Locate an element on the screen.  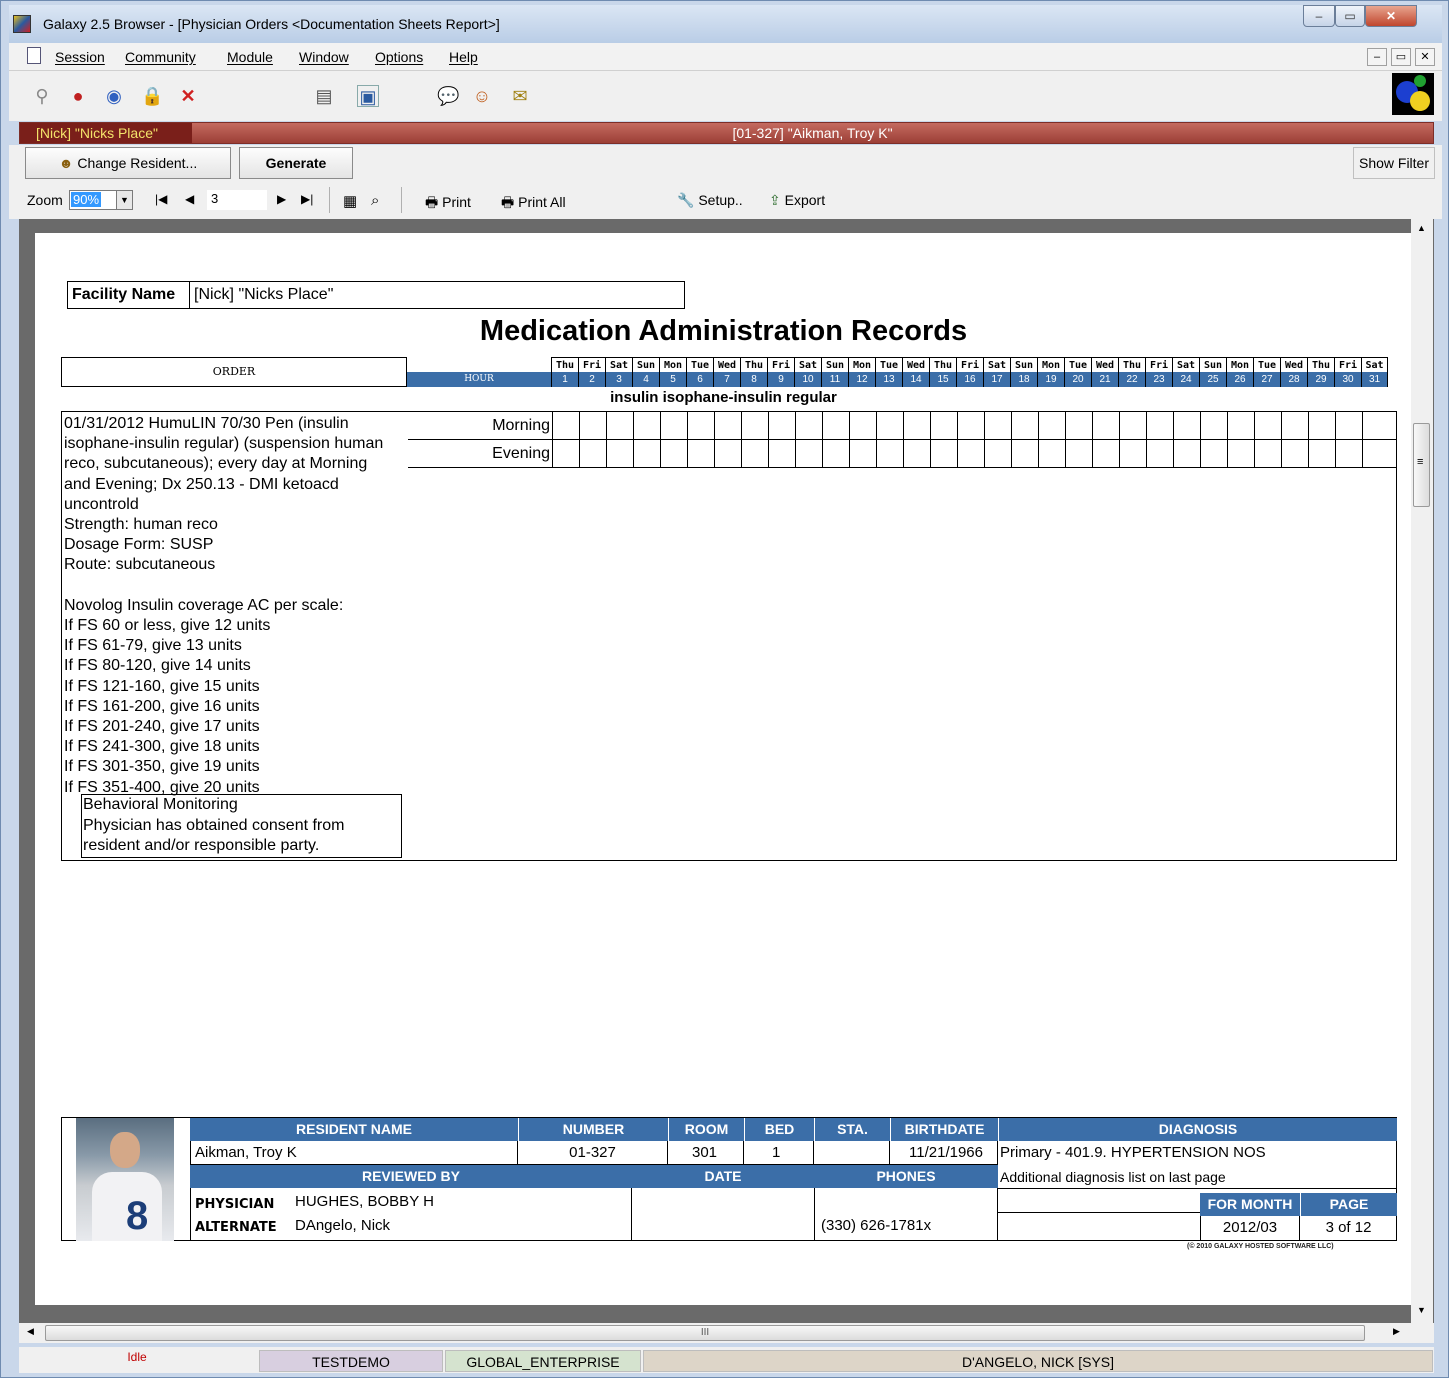
scroll-up-icon: ▲ is located at coordinates (1421, 228).